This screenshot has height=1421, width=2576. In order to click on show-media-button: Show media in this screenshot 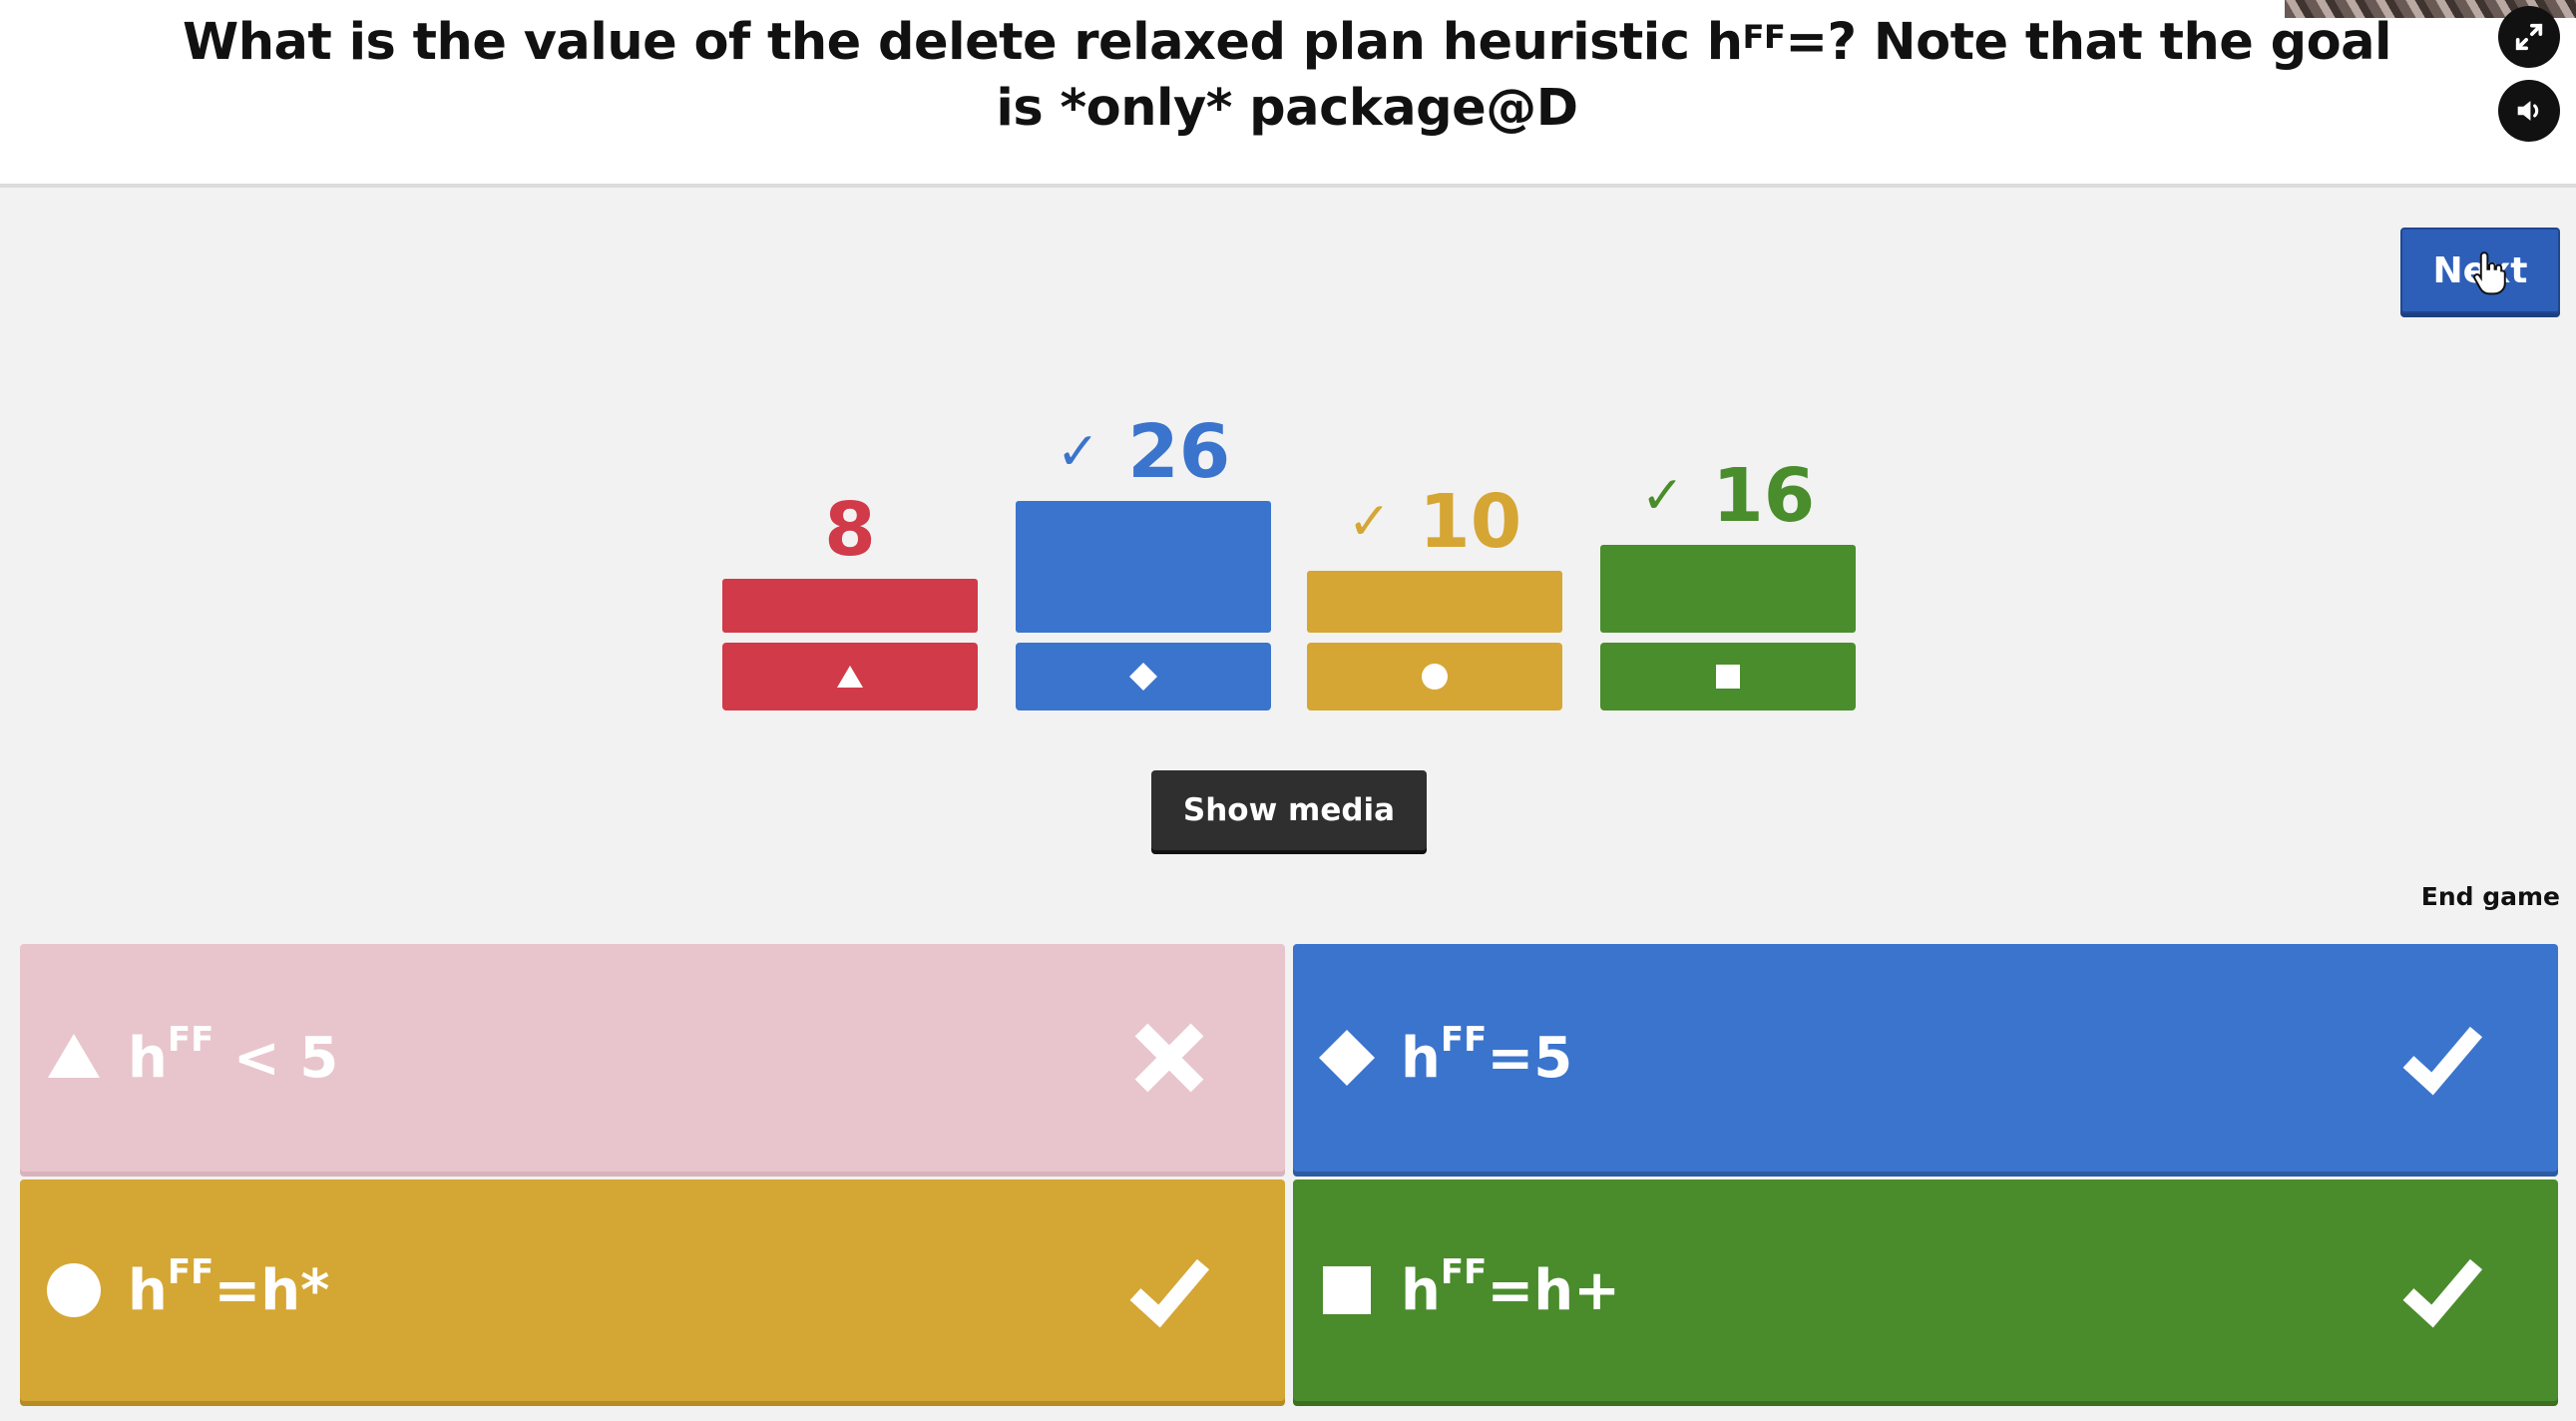, I will do `click(1289, 810)`.